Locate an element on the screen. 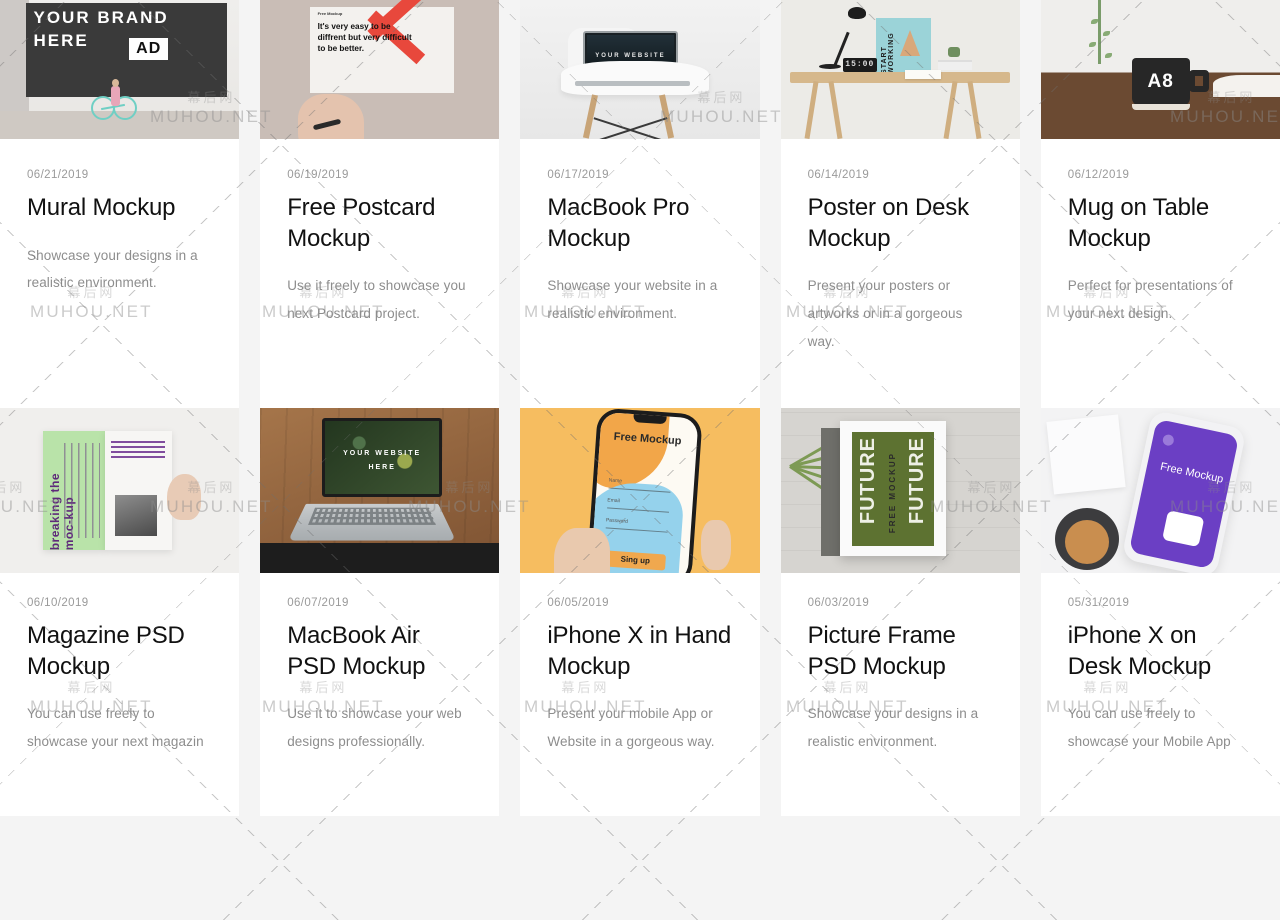 This screenshot has height=920, width=1280. card-thumbnail: A8 is located at coordinates (1160, 69).